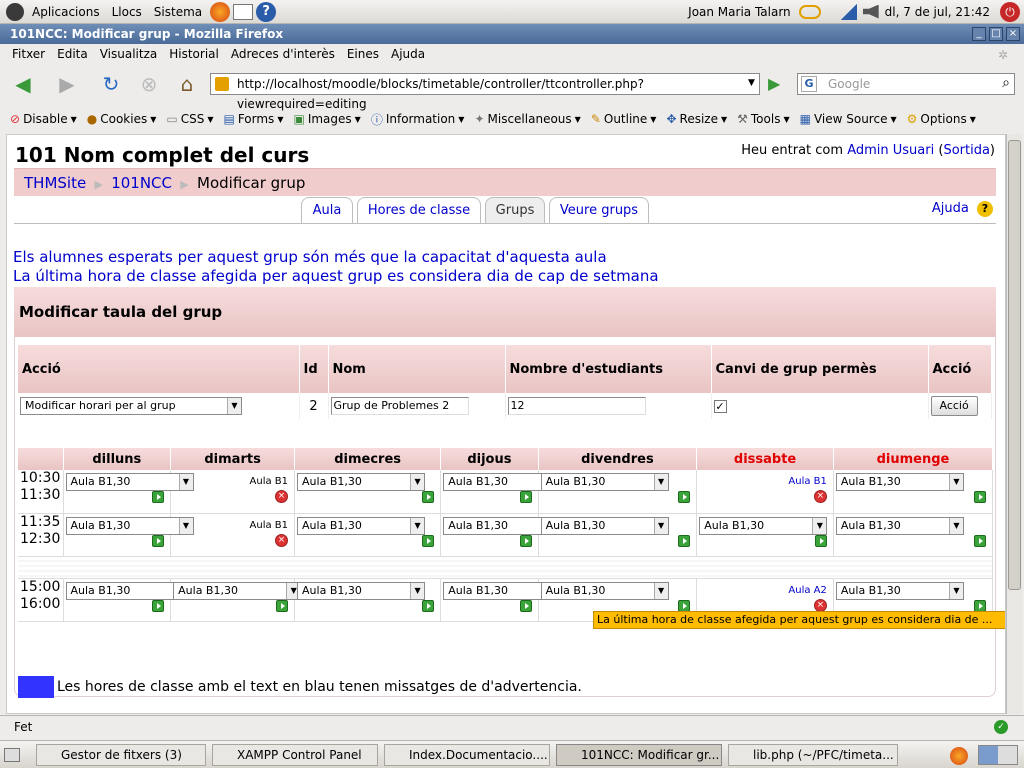  I want to click on tab-hores-de-classe: Hores de classe, so click(419, 210).